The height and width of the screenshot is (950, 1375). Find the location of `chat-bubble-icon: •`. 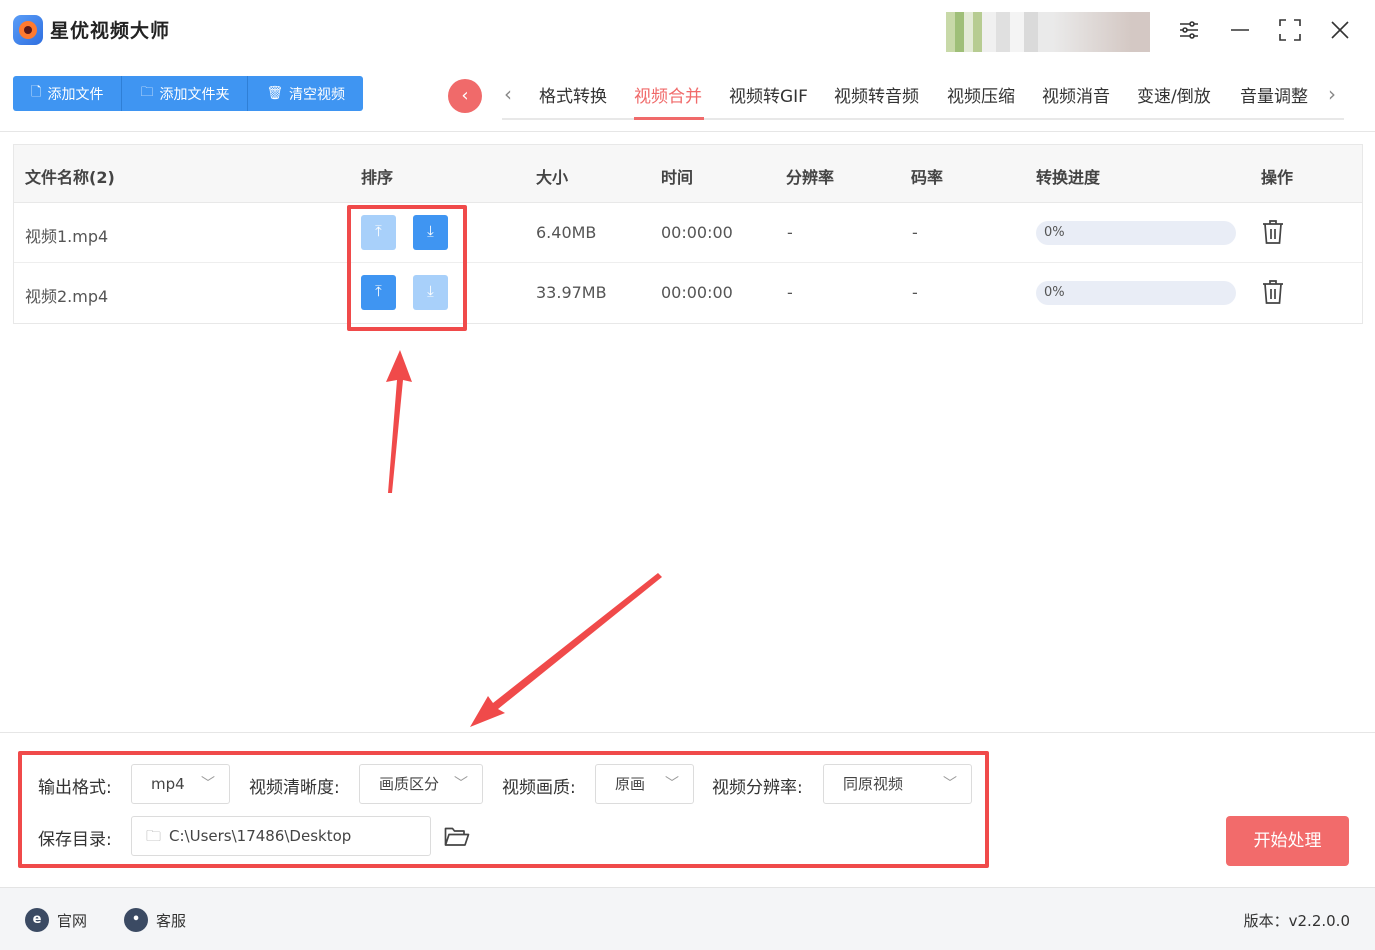

chat-bubble-icon: • is located at coordinates (136, 920).